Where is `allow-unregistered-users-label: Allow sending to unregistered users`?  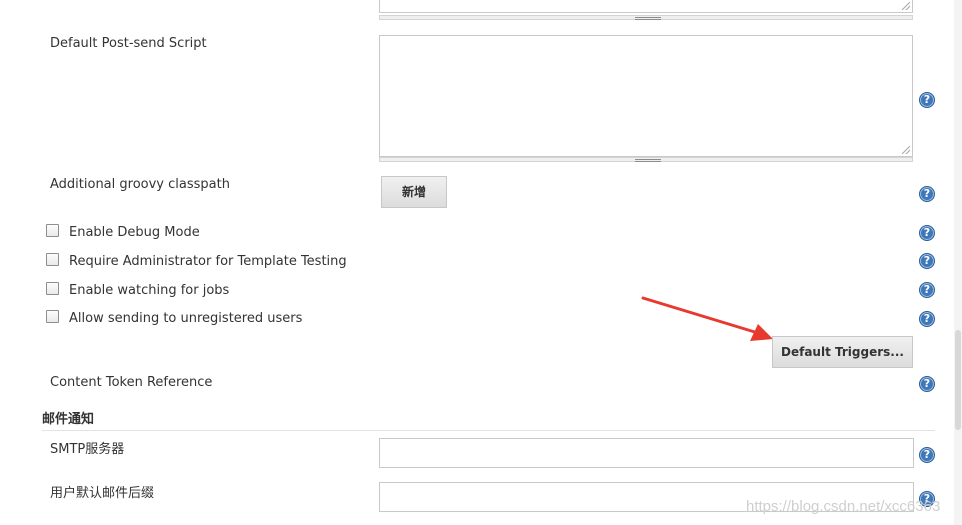
allow-unregistered-users-label: Allow sending to unregistered users is located at coordinates (186, 318).